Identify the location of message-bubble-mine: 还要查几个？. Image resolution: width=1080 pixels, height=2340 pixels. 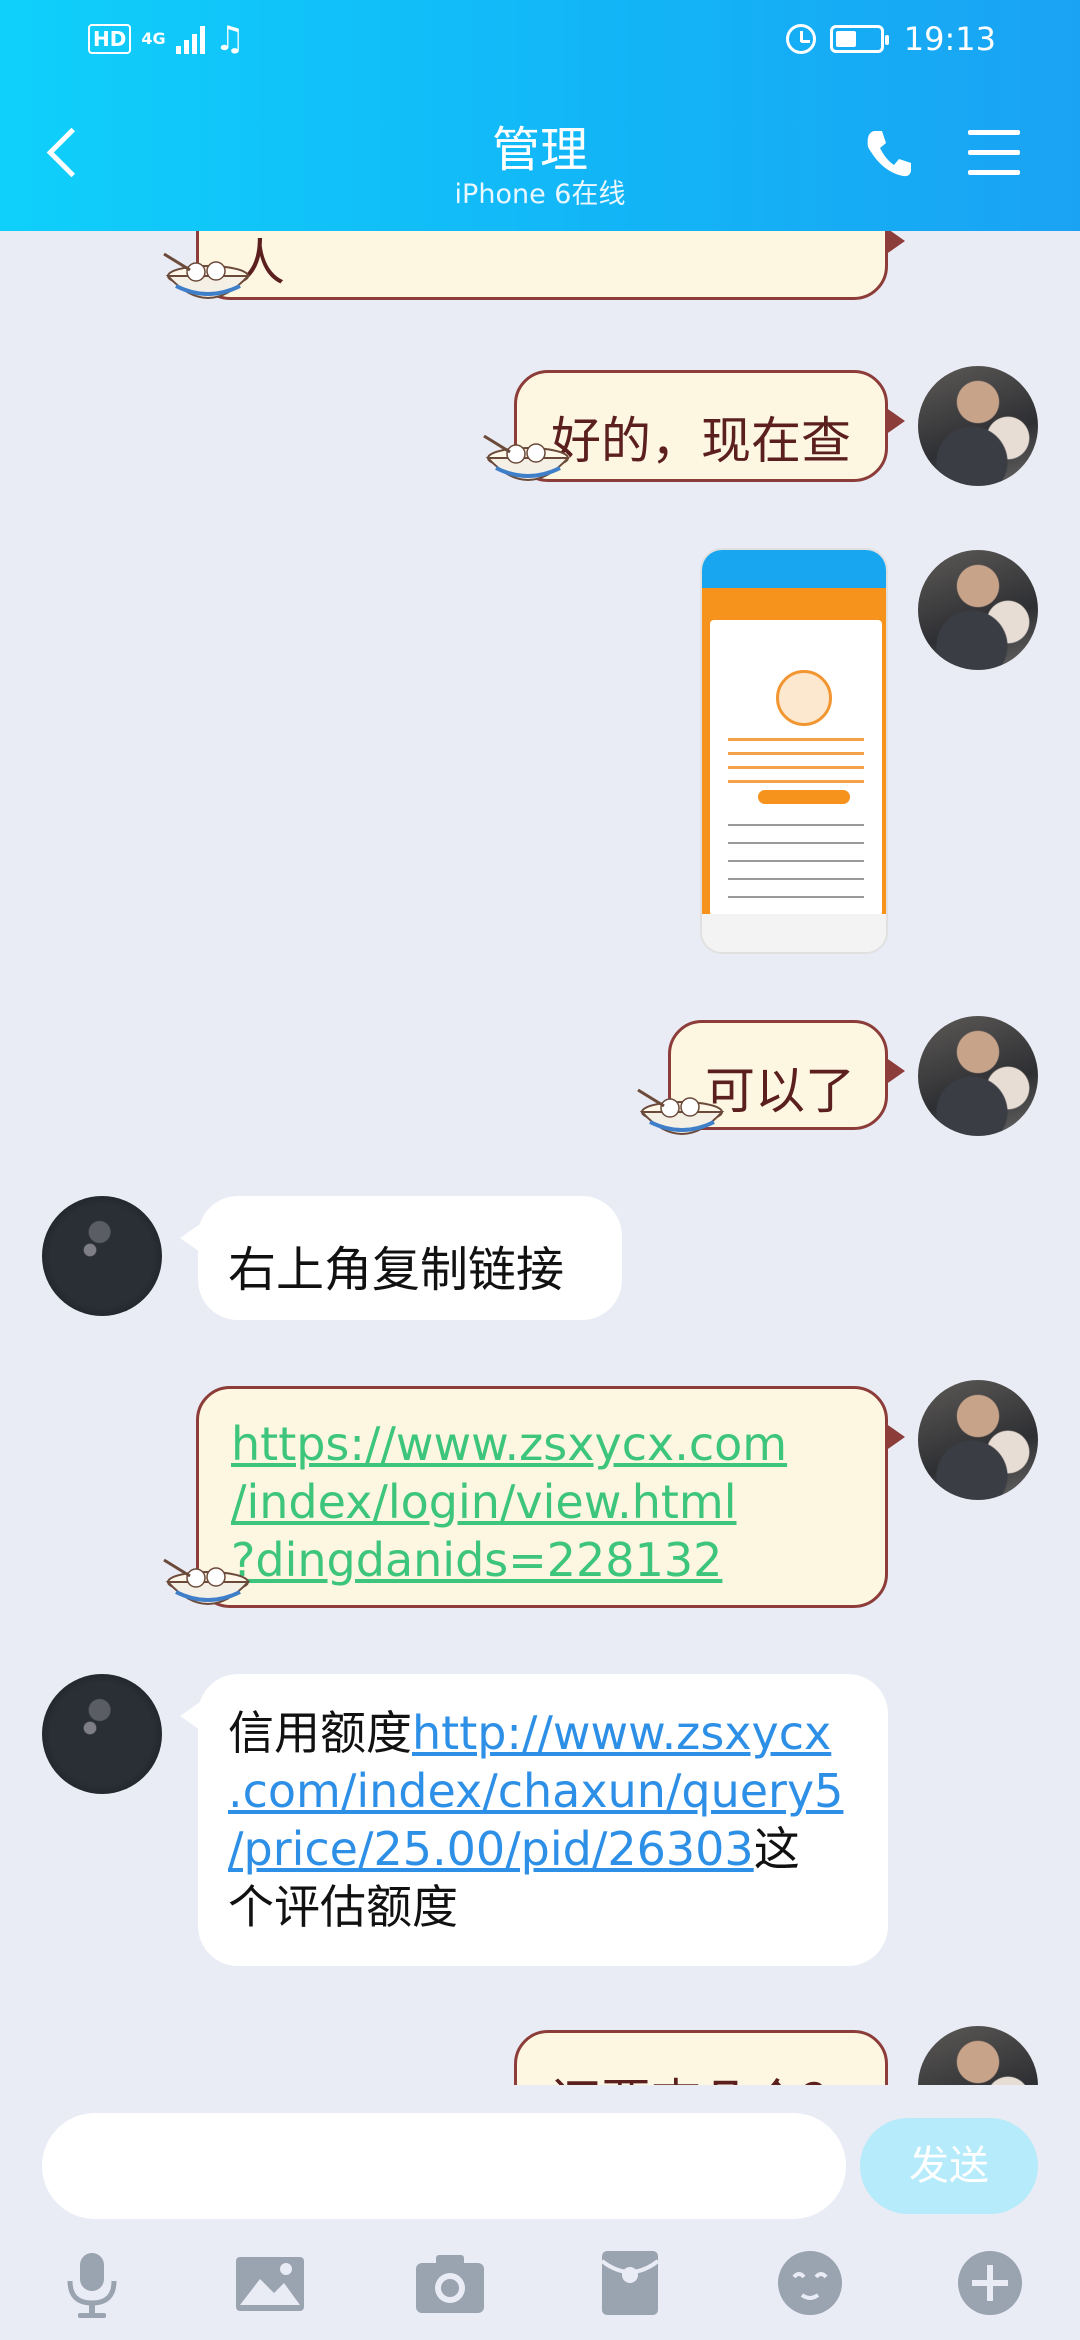
(701, 2057).